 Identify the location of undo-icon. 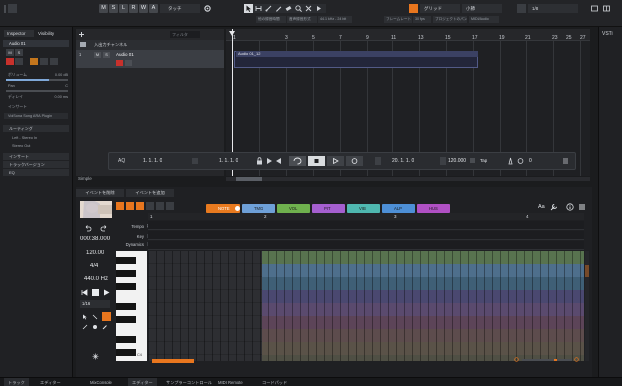
(88, 228).